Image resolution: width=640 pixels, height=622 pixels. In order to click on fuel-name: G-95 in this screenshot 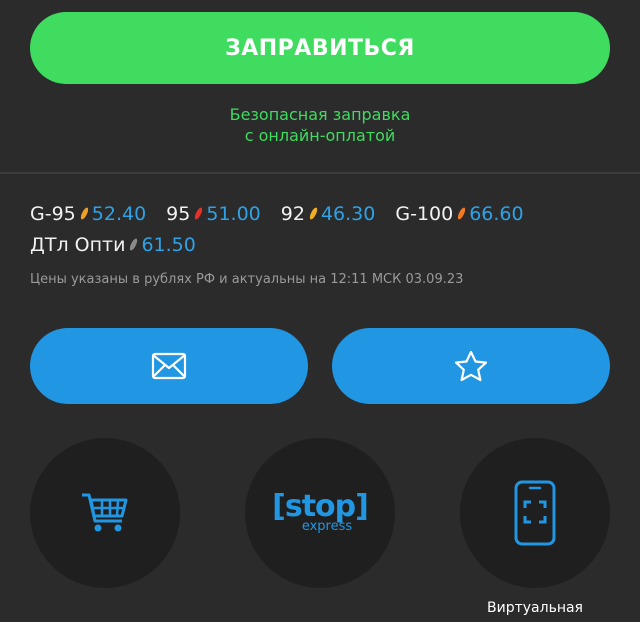, I will do `click(53, 213)`.